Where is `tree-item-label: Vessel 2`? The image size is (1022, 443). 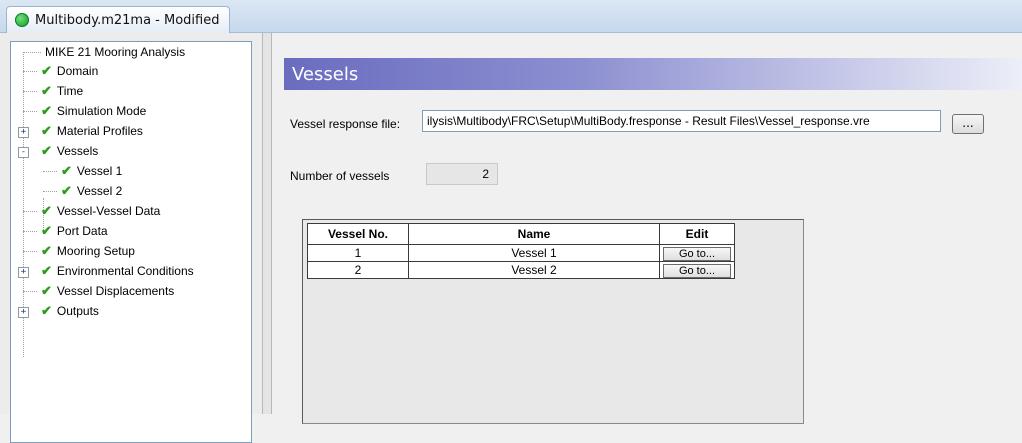
tree-item-label: Vessel 2 is located at coordinates (99, 191).